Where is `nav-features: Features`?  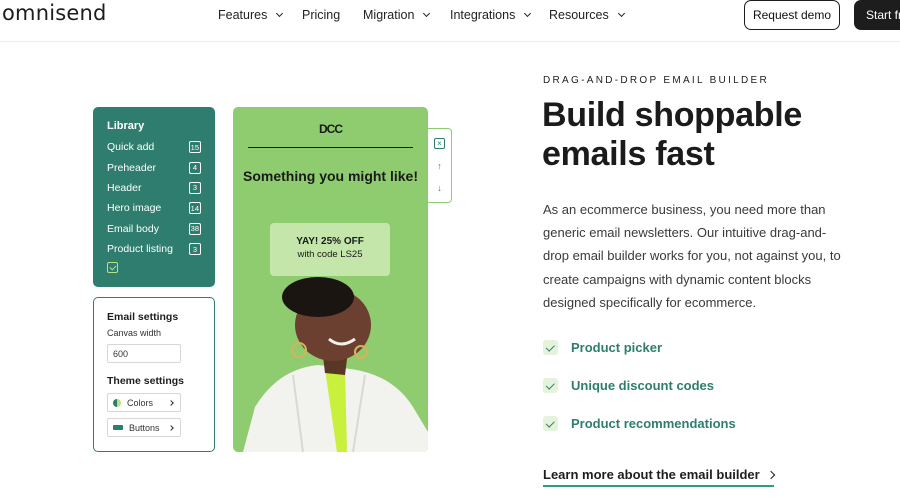
nav-features: Features is located at coordinates (251, 15).